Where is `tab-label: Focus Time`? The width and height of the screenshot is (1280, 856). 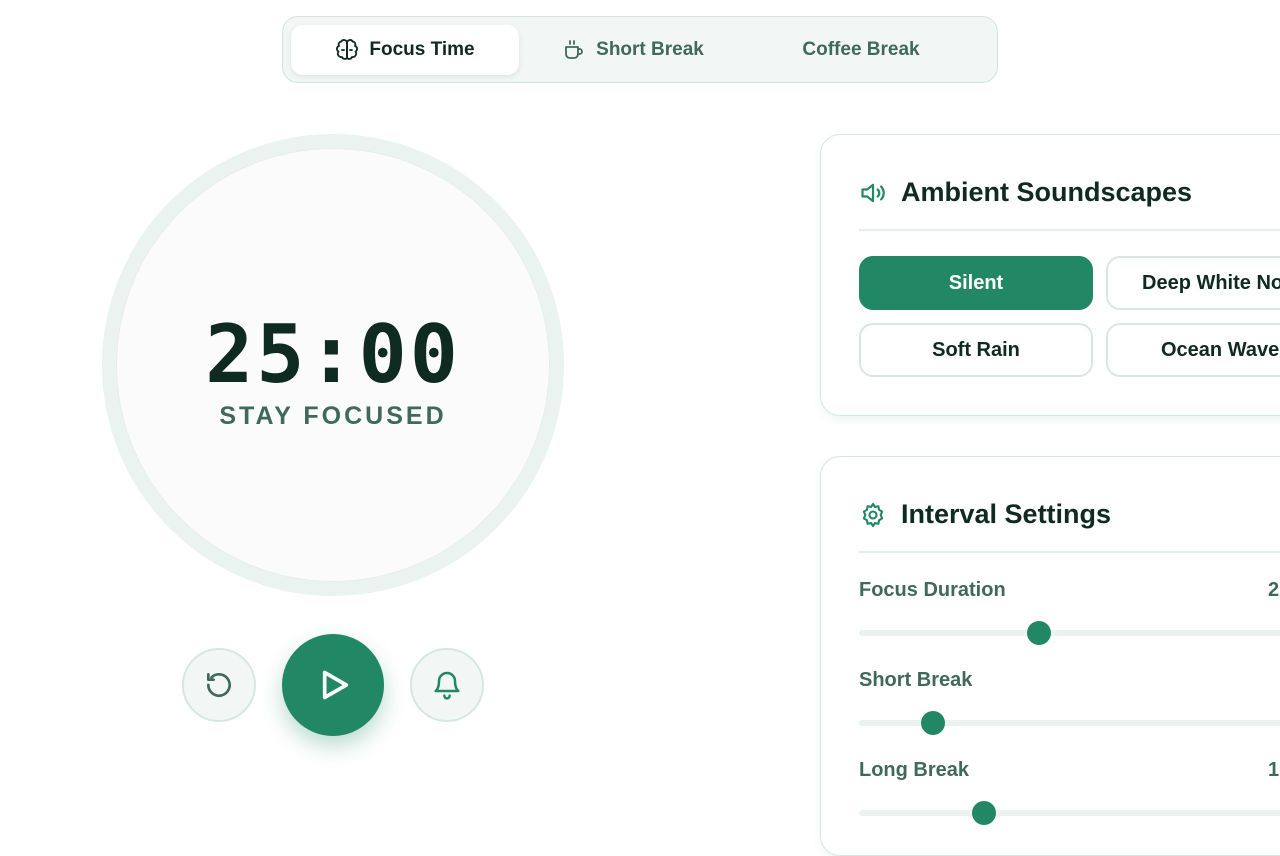
tab-label: Focus Time is located at coordinates (422, 49).